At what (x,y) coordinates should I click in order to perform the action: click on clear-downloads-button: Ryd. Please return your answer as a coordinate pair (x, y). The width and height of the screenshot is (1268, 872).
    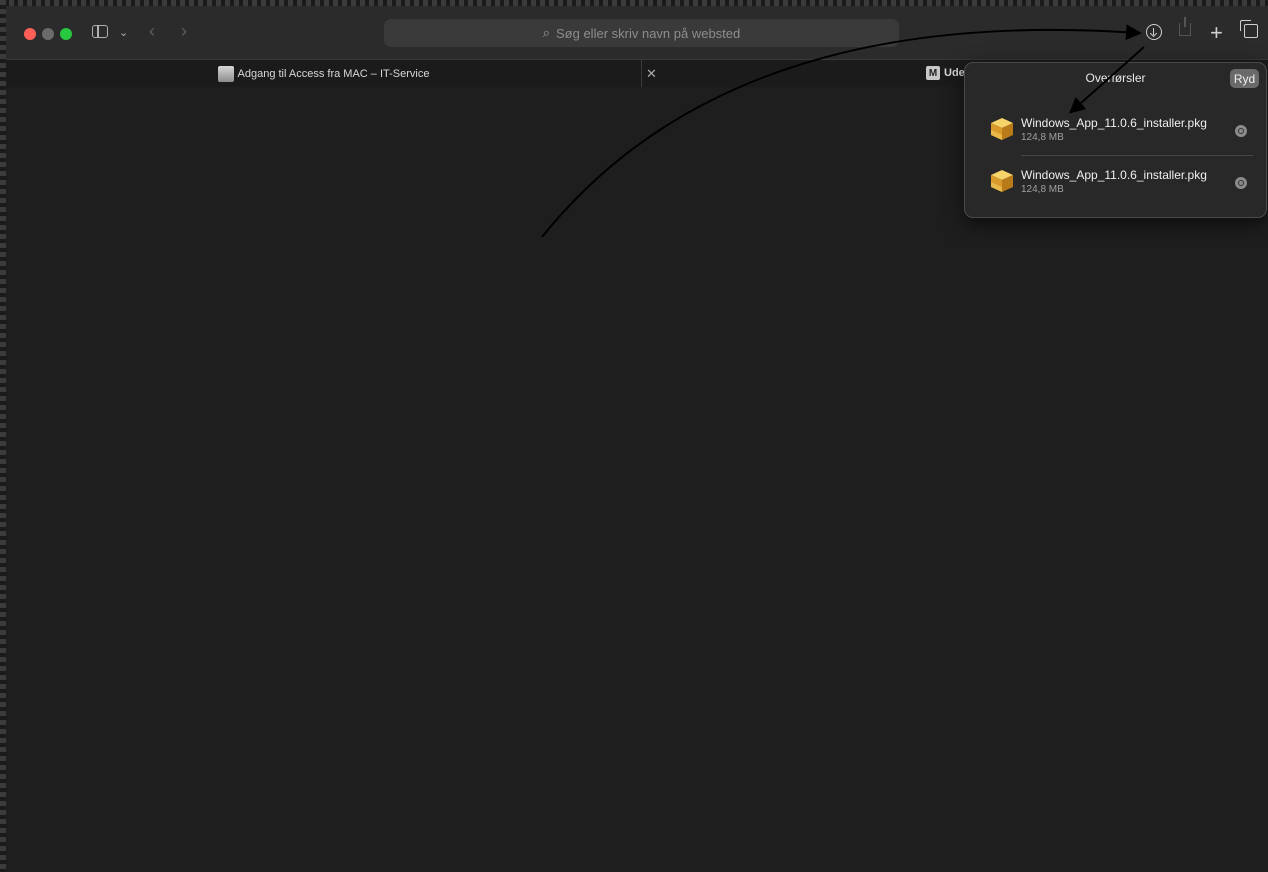
    Looking at the image, I should click on (1244, 78).